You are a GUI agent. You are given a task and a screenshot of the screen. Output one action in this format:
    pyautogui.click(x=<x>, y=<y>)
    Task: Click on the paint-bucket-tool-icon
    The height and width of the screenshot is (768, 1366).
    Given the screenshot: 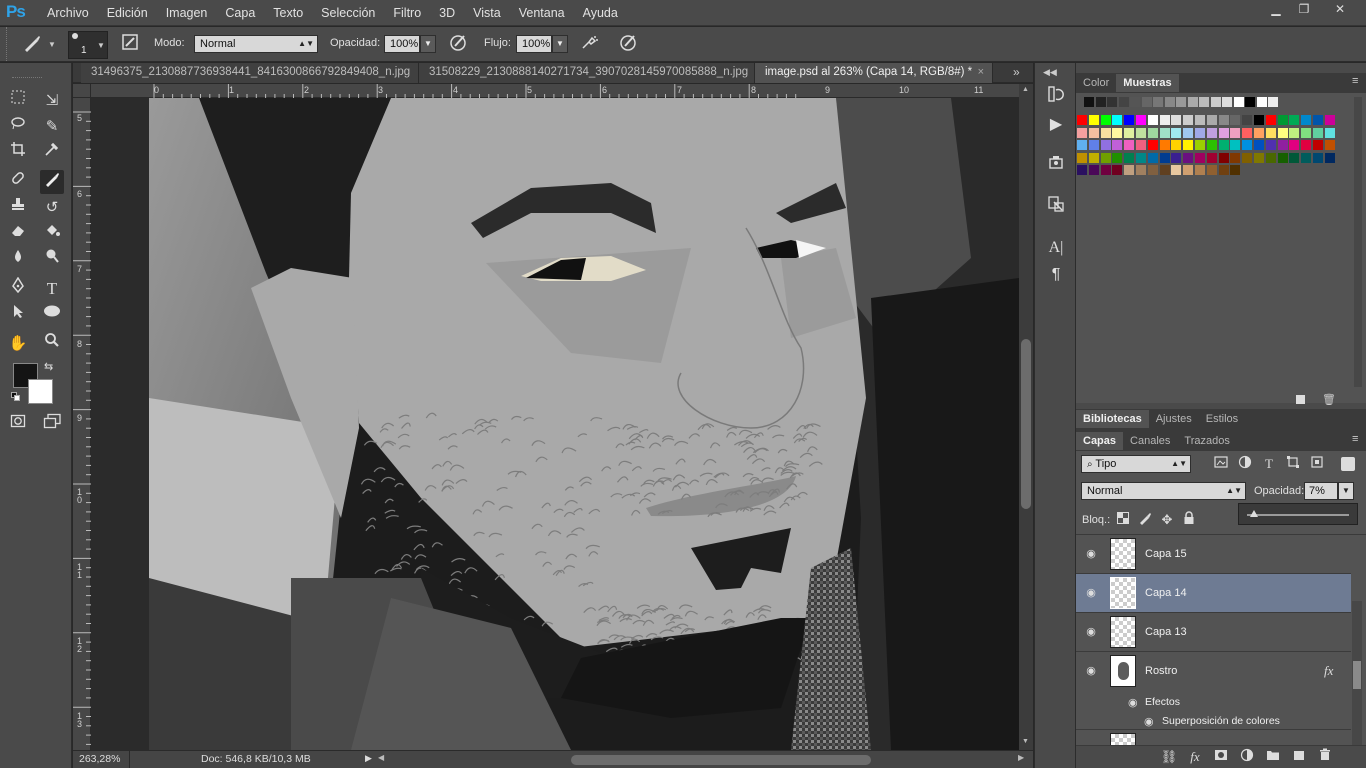 What is the action you would take?
    pyautogui.click(x=52, y=234)
    